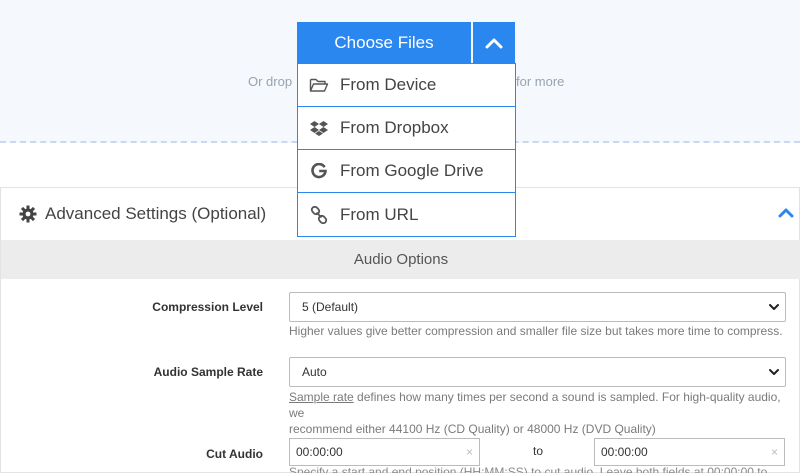  Describe the element at coordinates (319, 215) in the screenshot. I see `link-icon` at that location.